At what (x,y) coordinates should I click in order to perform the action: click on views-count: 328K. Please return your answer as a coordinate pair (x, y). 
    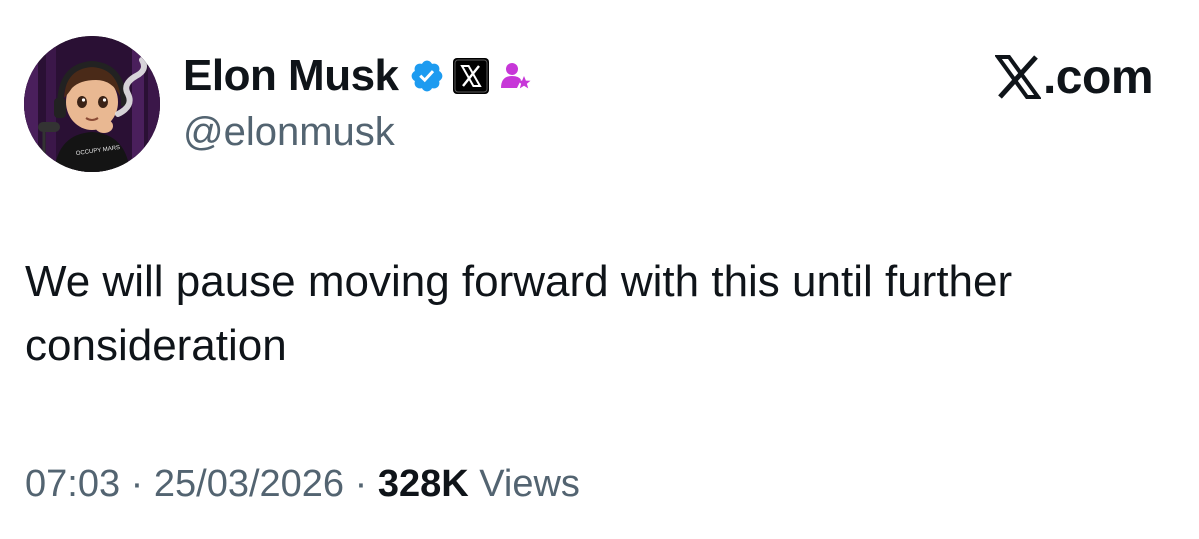
    Looking at the image, I should click on (423, 484).